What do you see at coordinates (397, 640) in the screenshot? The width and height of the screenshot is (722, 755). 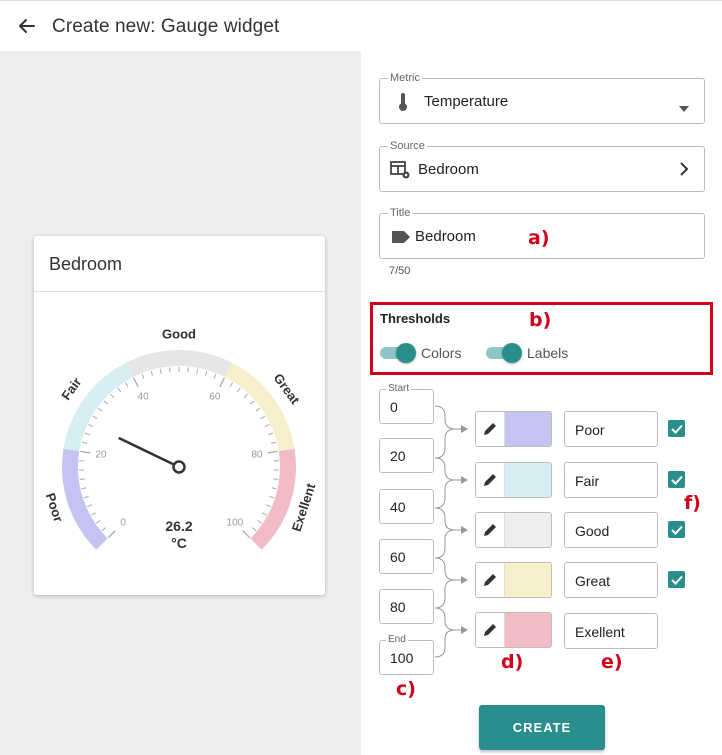 I see `end-legend: End` at bounding box center [397, 640].